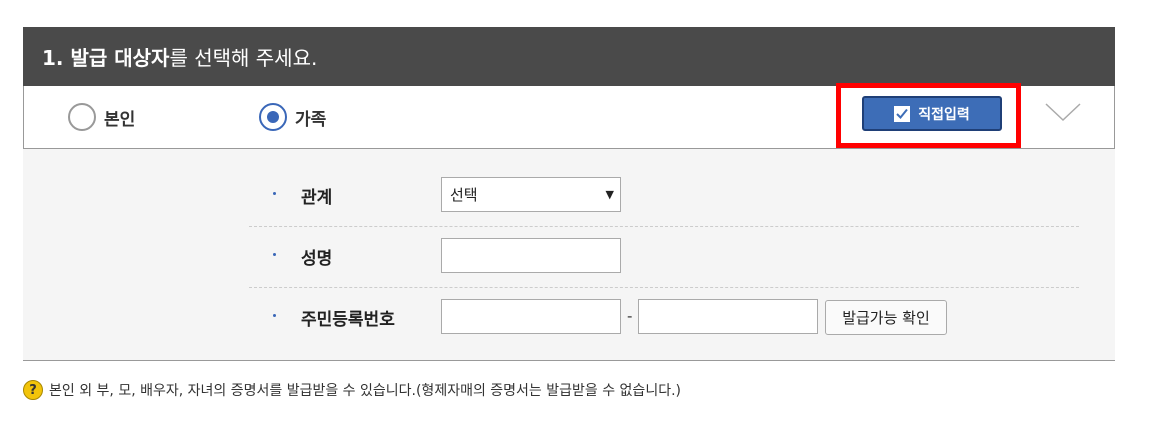 The height and width of the screenshot is (429, 1158). Describe the element at coordinates (33, 390) in the screenshot. I see `question-icon: ?` at that location.